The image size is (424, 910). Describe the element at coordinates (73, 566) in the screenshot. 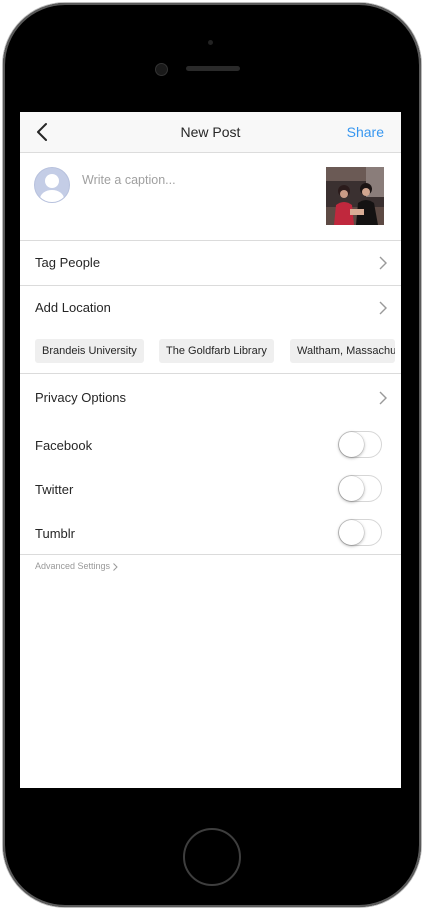

I see `advanced-settings-label: Advanced Settings` at that location.